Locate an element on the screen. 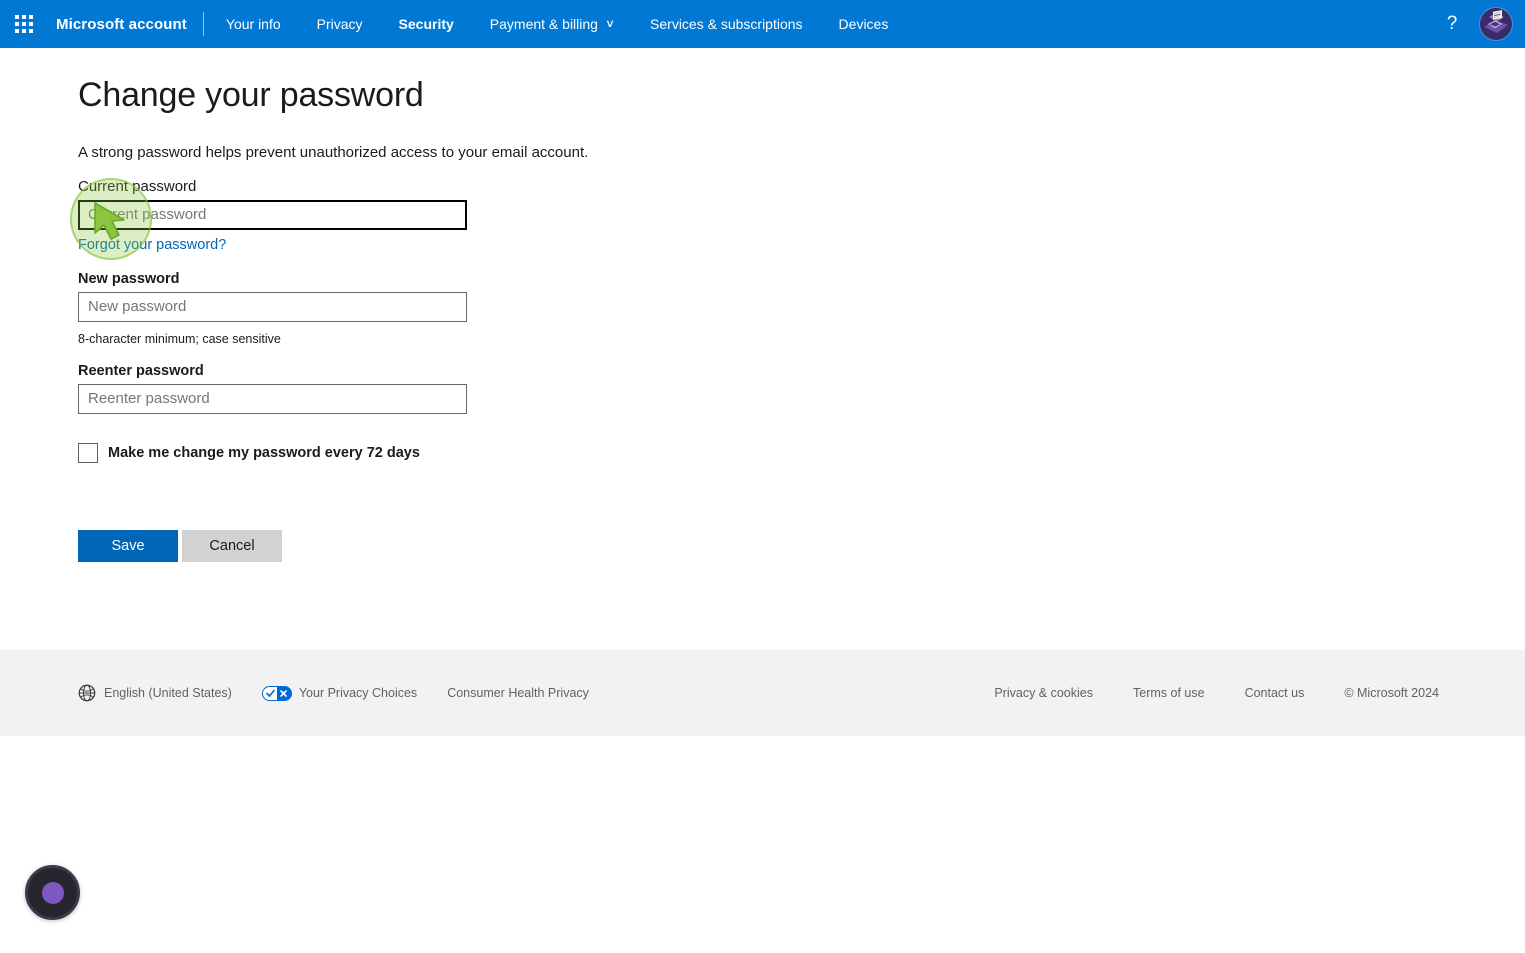  expiry-checkbox-label: Make me change my password every 72 days is located at coordinates (264, 453).